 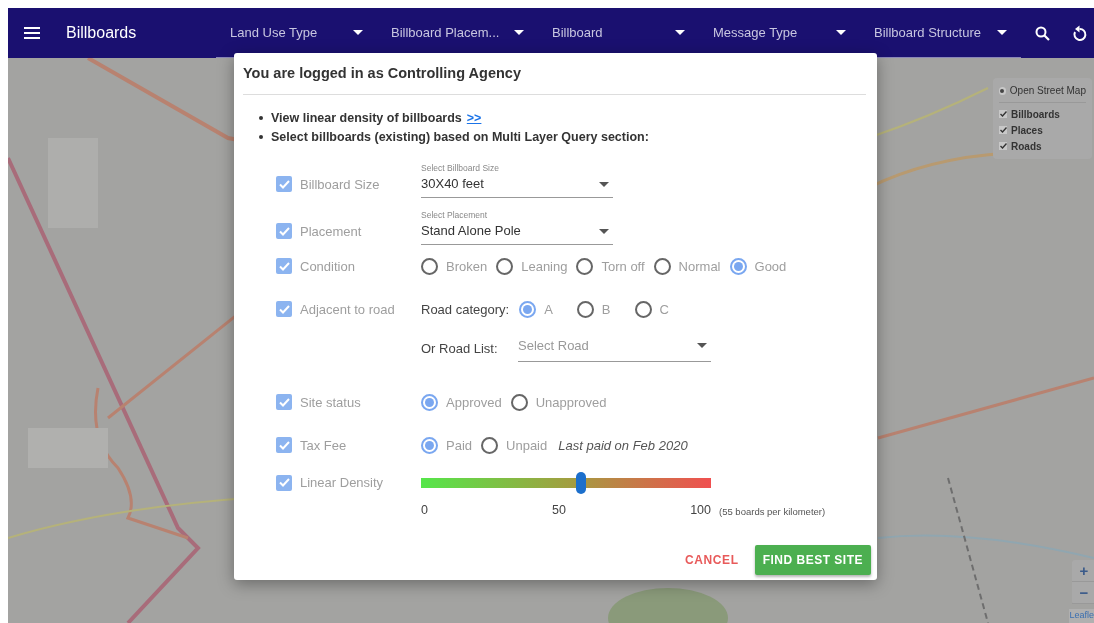 I want to click on radio-label: Paid, so click(x=459, y=445).